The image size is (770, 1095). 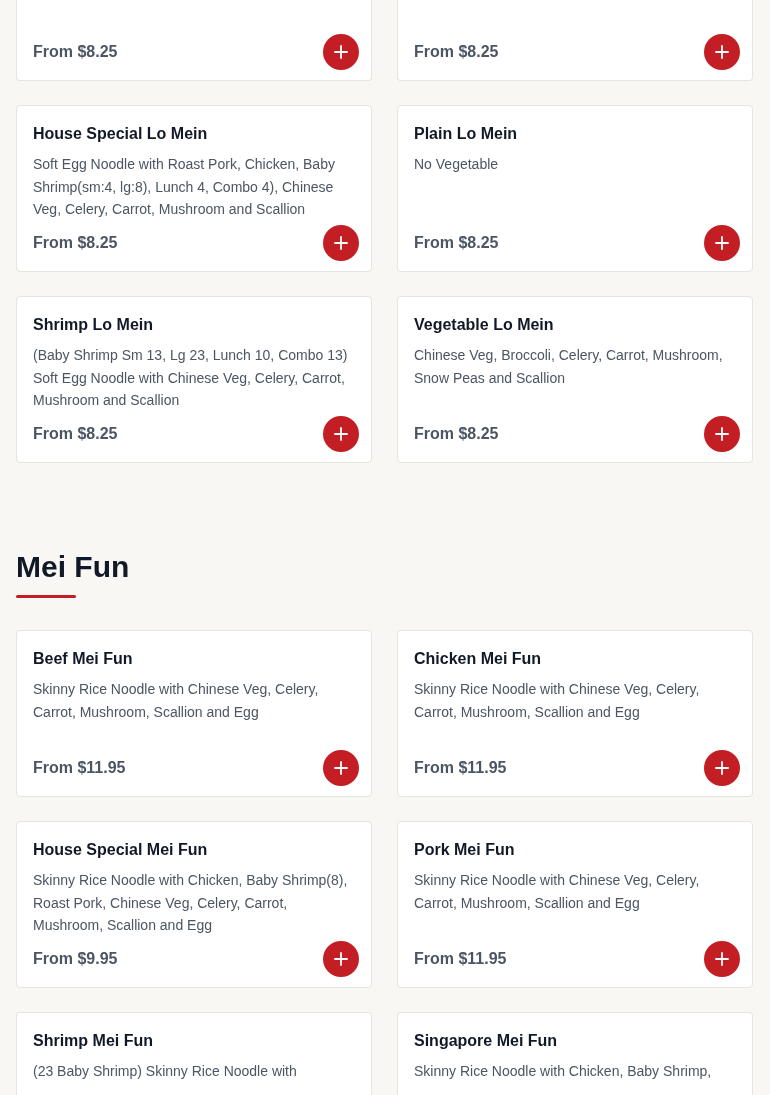 What do you see at coordinates (478, 659) in the screenshot?
I see `item-name: Chicken Mei Fun` at bounding box center [478, 659].